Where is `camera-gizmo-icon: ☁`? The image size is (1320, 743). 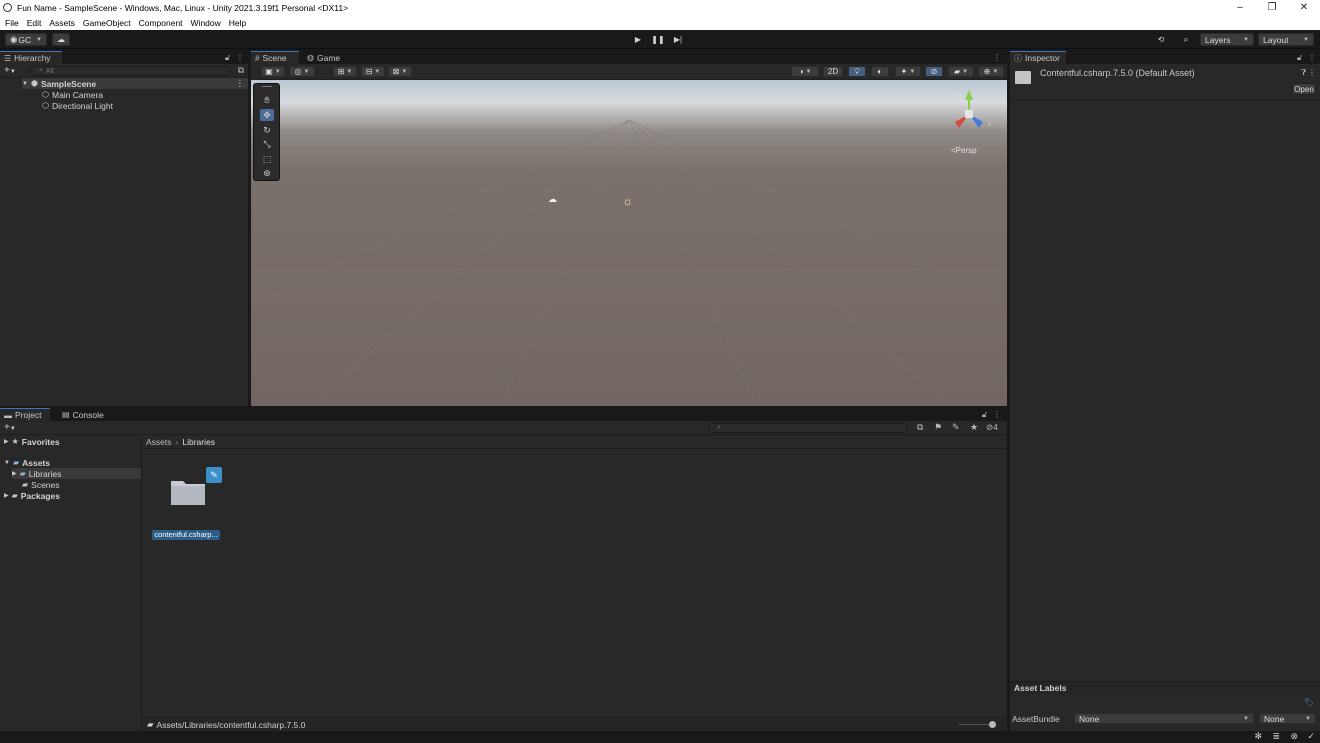 camera-gizmo-icon: ☁ is located at coordinates (552, 199).